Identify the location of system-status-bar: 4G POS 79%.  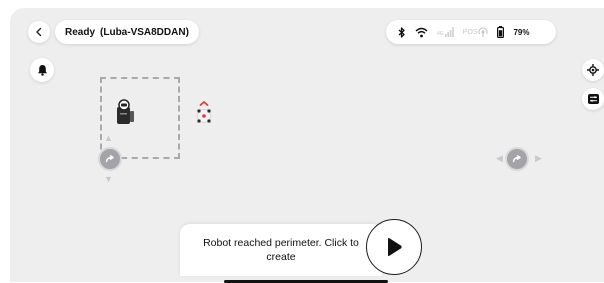
(471, 32).